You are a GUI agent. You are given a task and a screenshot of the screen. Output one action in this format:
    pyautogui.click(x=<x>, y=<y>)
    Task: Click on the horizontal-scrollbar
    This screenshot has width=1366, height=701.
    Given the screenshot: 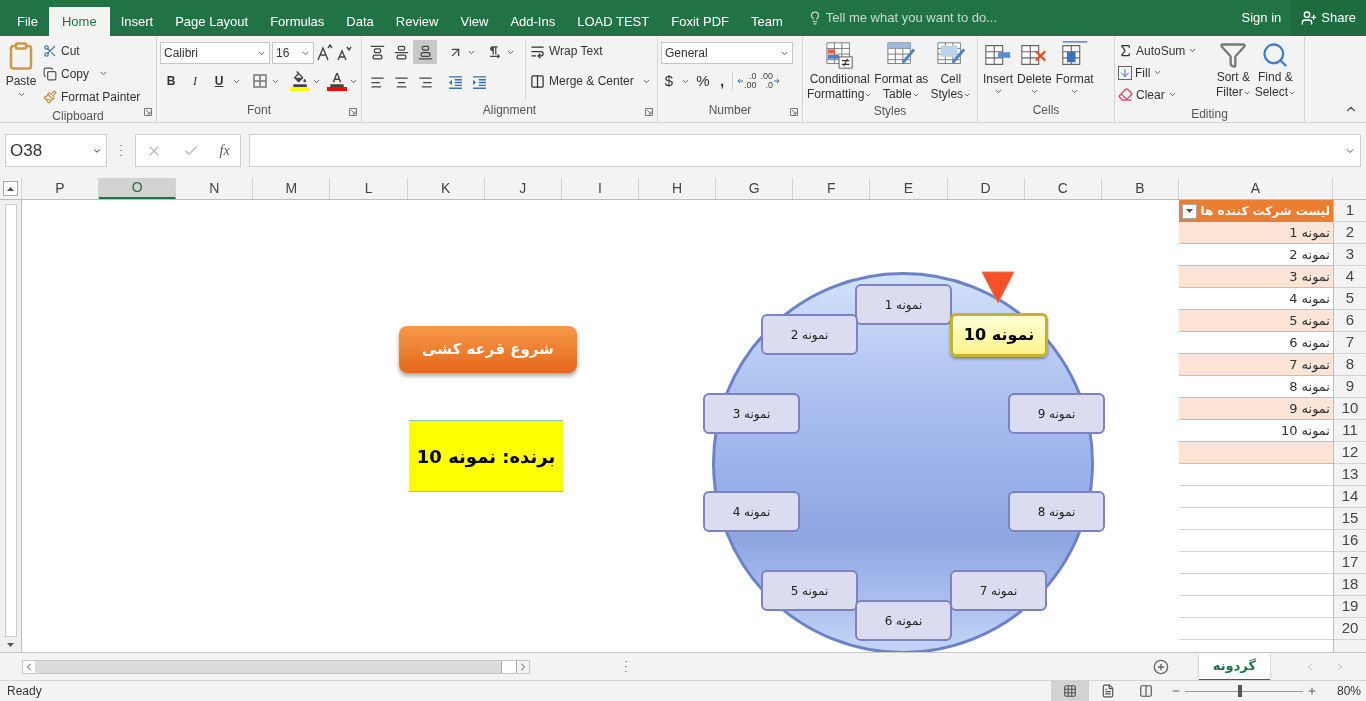 What is the action you would take?
    pyautogui.click(x=276, y=666)
    